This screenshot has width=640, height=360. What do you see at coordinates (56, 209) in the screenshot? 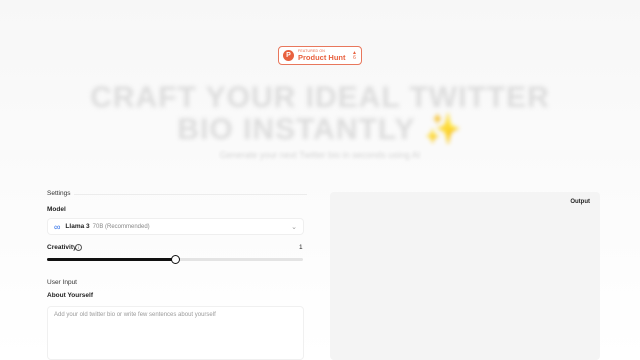
I see `model-label: Model` at bounding box center [56, 209].